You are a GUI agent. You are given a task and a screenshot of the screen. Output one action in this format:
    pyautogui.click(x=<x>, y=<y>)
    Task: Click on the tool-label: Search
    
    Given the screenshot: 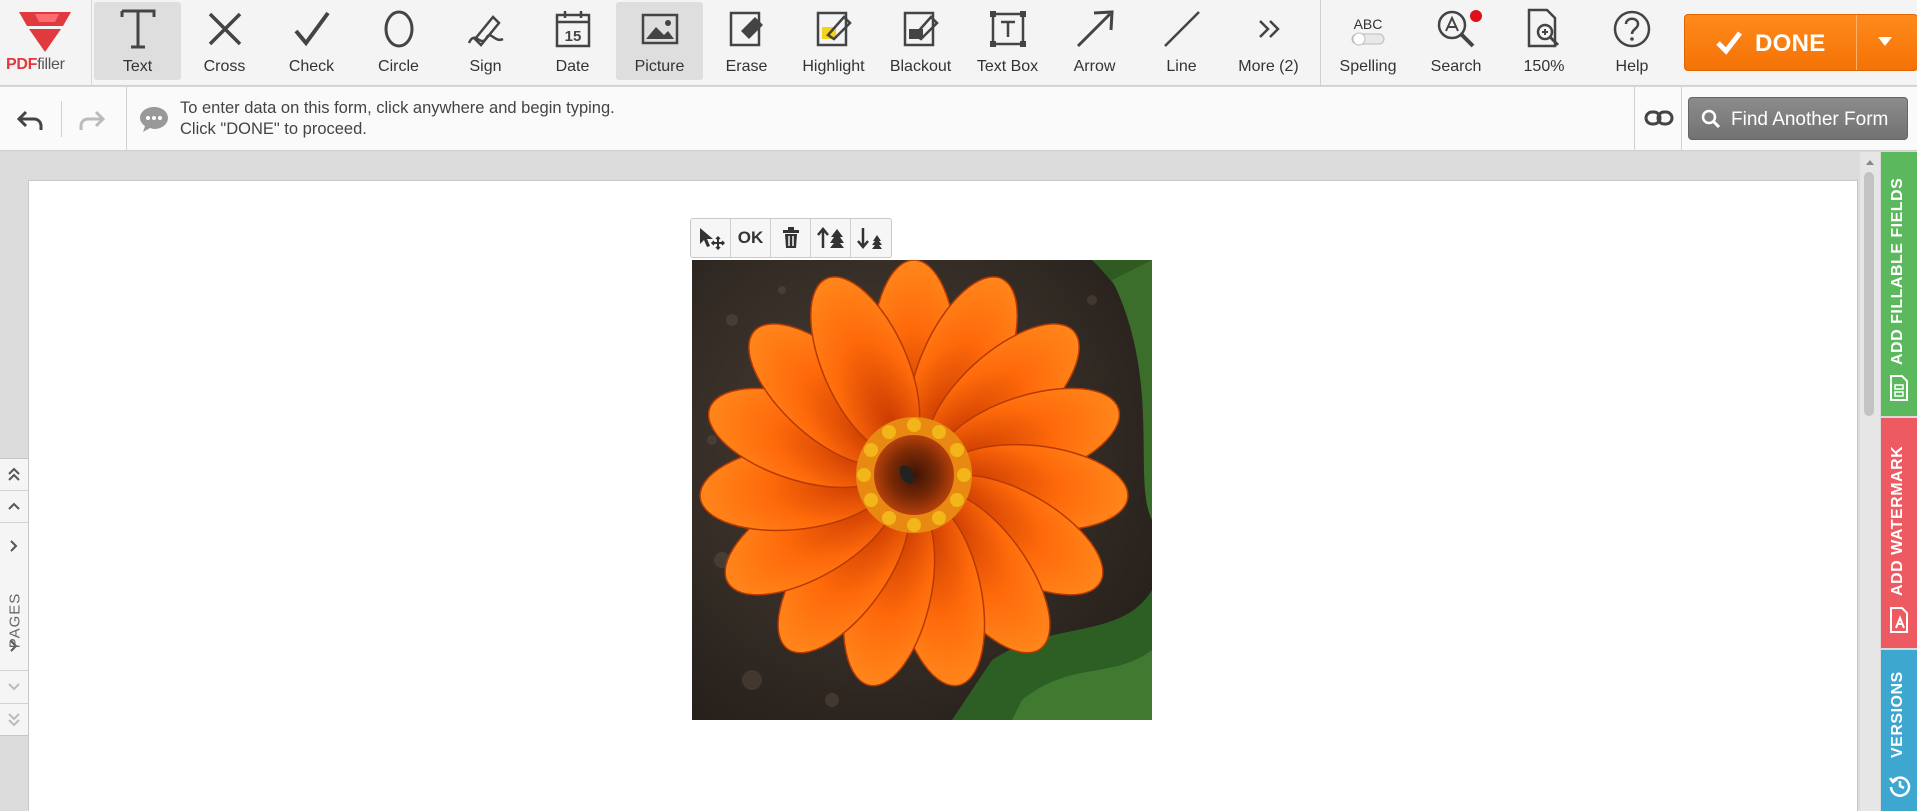 What is the action you would take?
    pyautogui.click(x=1456, y=66)
    